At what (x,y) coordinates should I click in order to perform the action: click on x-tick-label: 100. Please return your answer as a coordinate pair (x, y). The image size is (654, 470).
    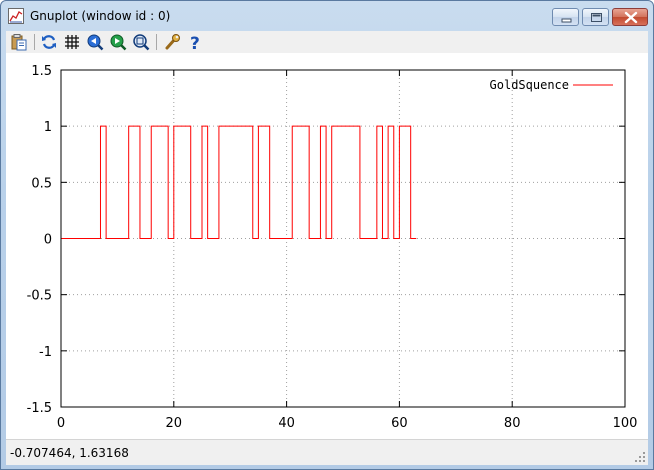
    Looking at the image, I should click on (625, 423).